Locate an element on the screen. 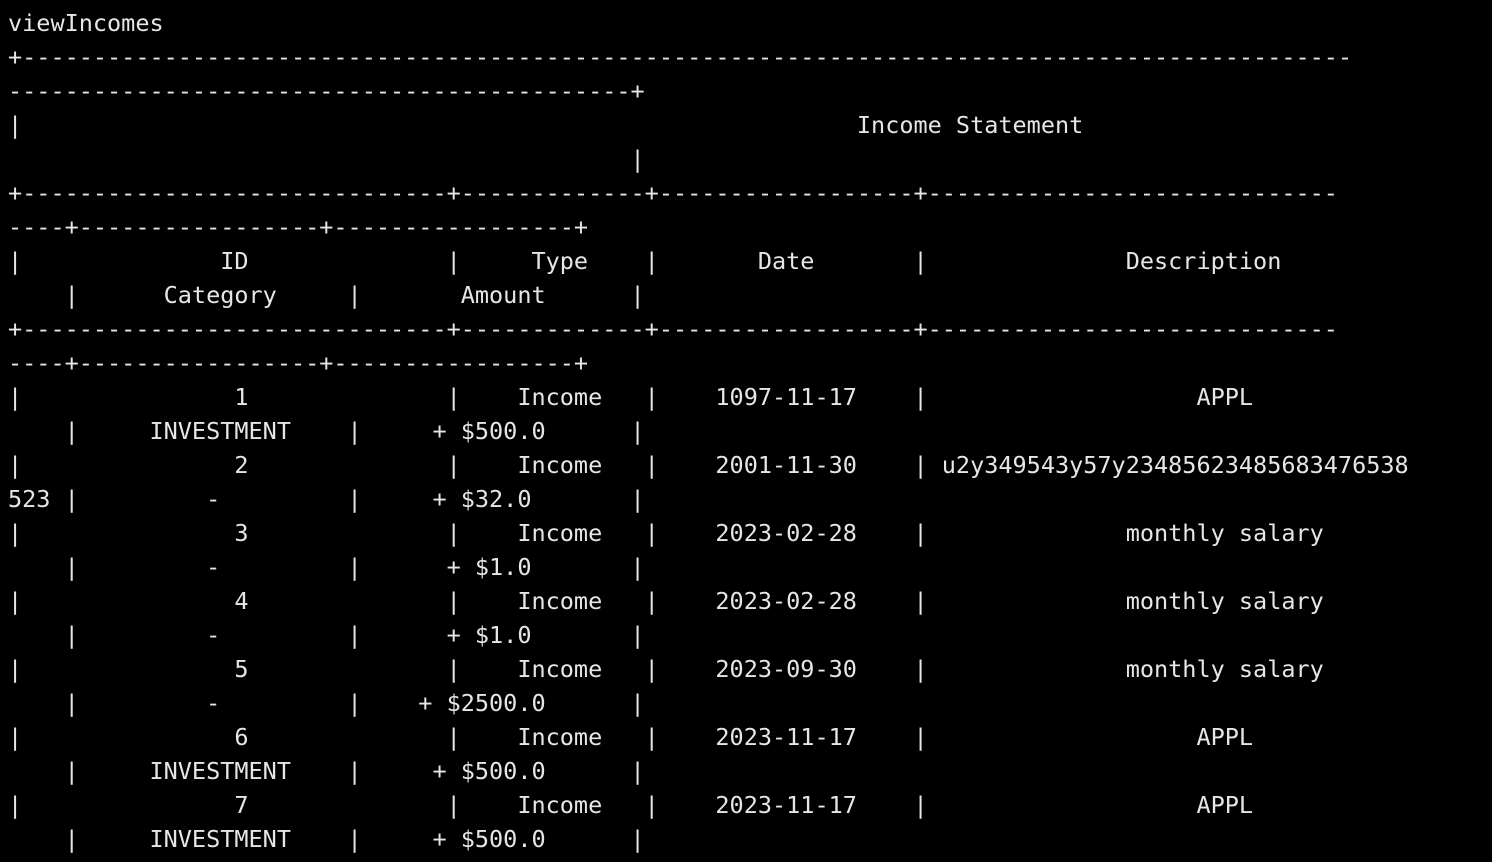 This screenshot has height=862, width=1492. table-row: | 6 | Income | 2023-11-17 | APPL is located at coordinates (631, 737).